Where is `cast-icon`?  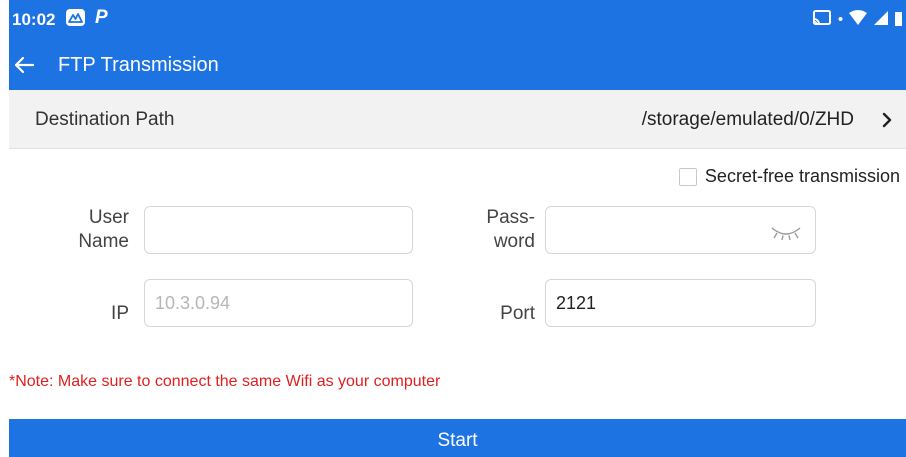 cast-icon is located at coordinates (822, 17).